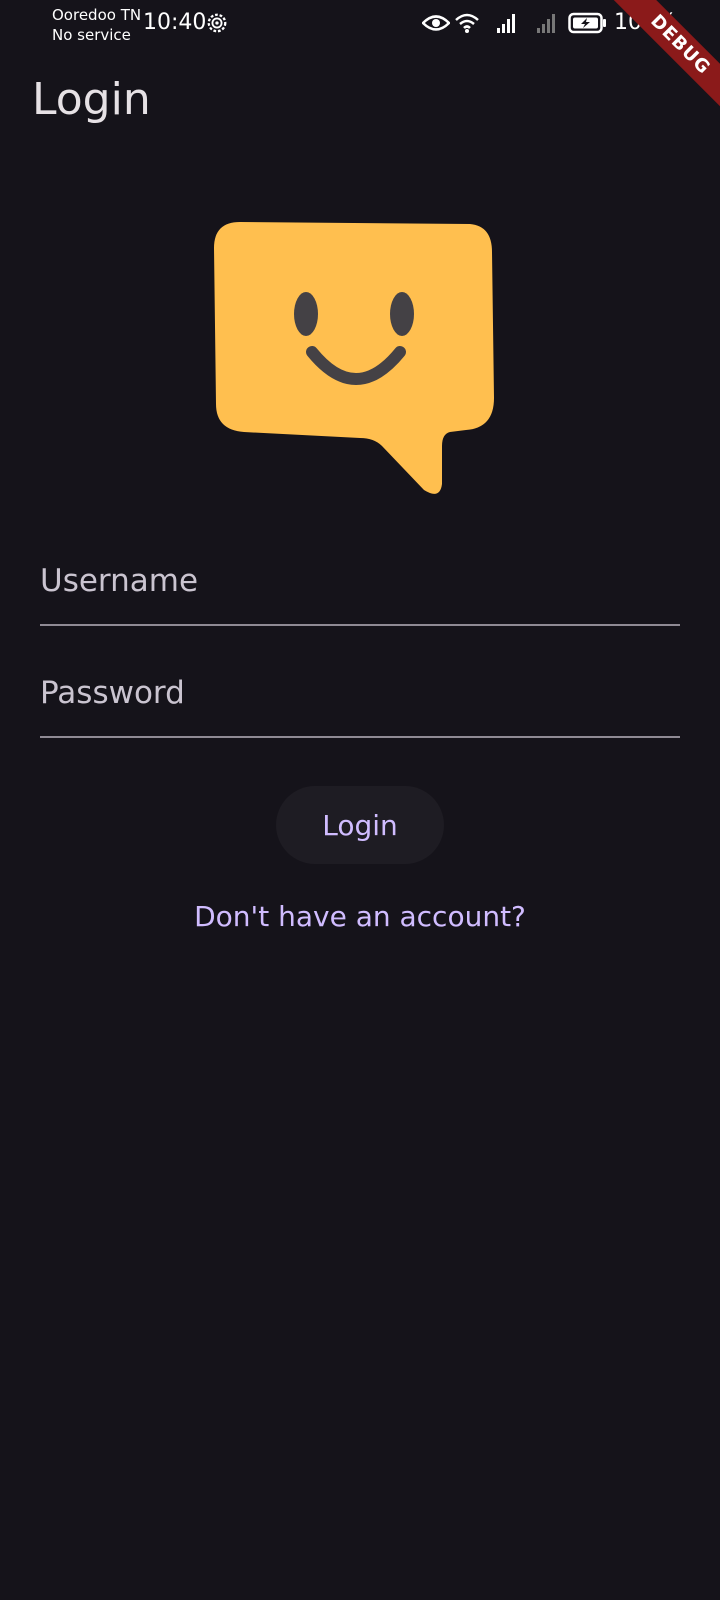 This screenshot has height=1600, width=720. Describe the element at coordinates (360, 825) in the screenshot. I see `login-button: Login` at that location.